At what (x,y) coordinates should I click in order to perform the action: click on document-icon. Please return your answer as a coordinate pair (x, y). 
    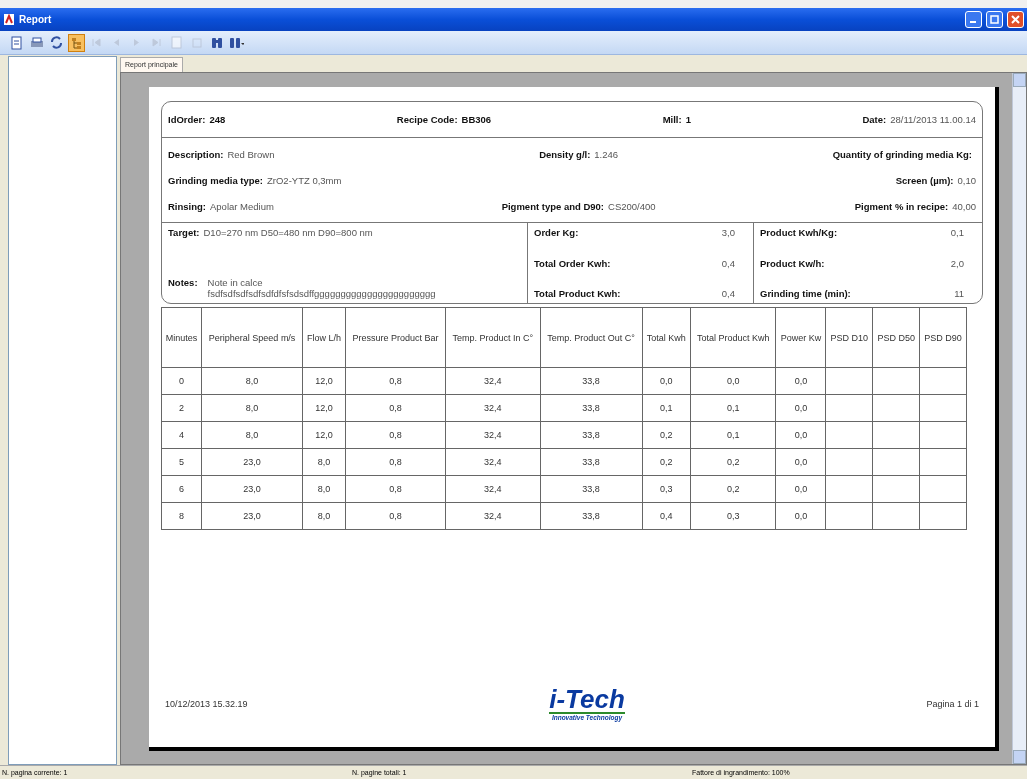
    Looking at the image, I should click on (16, 42).